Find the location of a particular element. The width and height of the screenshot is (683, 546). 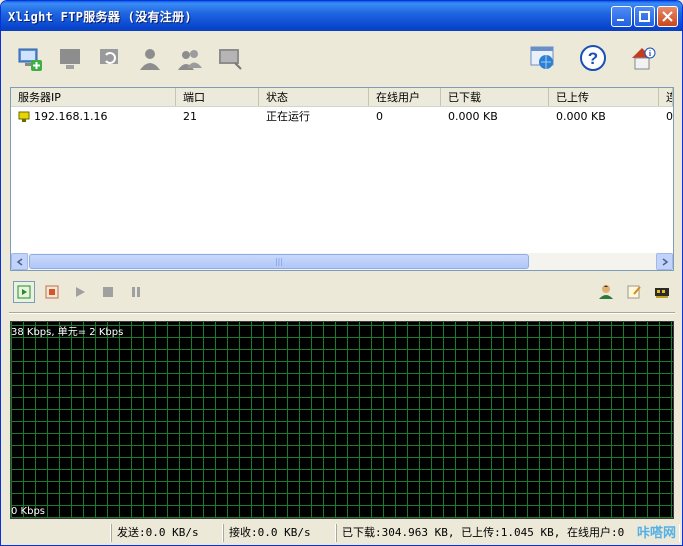

pause-button is located at coordinates (136, 292).